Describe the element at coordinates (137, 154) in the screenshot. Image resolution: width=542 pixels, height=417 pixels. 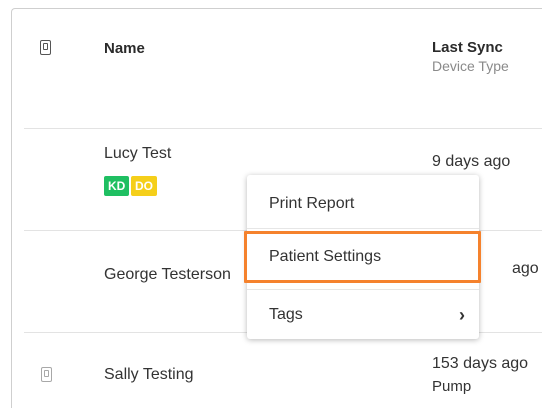
I see `patient-name: Lucy Test` at that location.